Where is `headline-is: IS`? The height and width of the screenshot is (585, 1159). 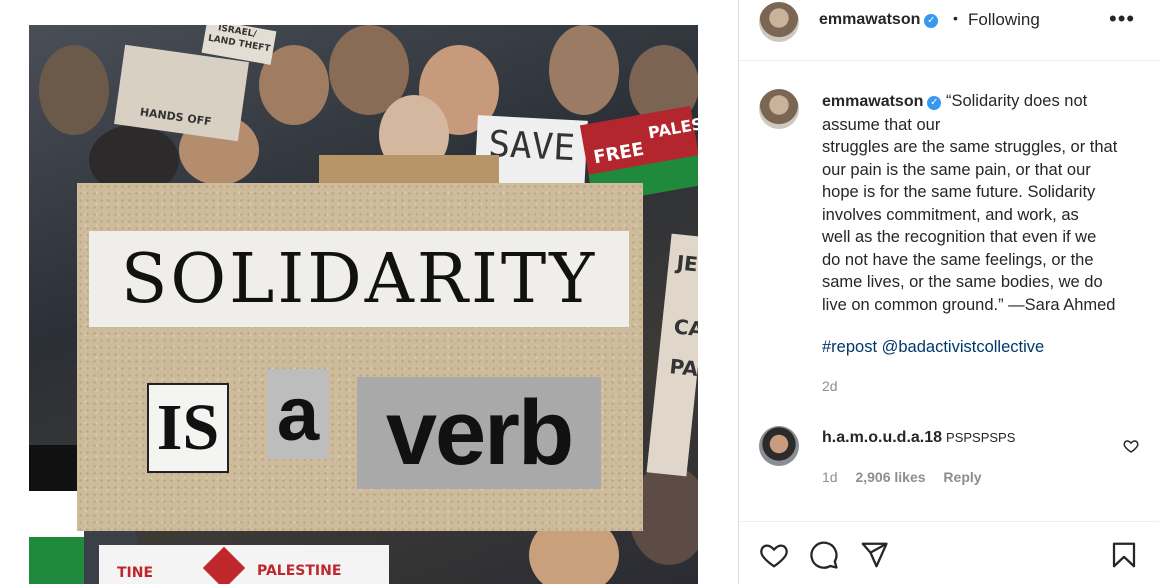 headline-is: IS is located at coordinates (188, 428).